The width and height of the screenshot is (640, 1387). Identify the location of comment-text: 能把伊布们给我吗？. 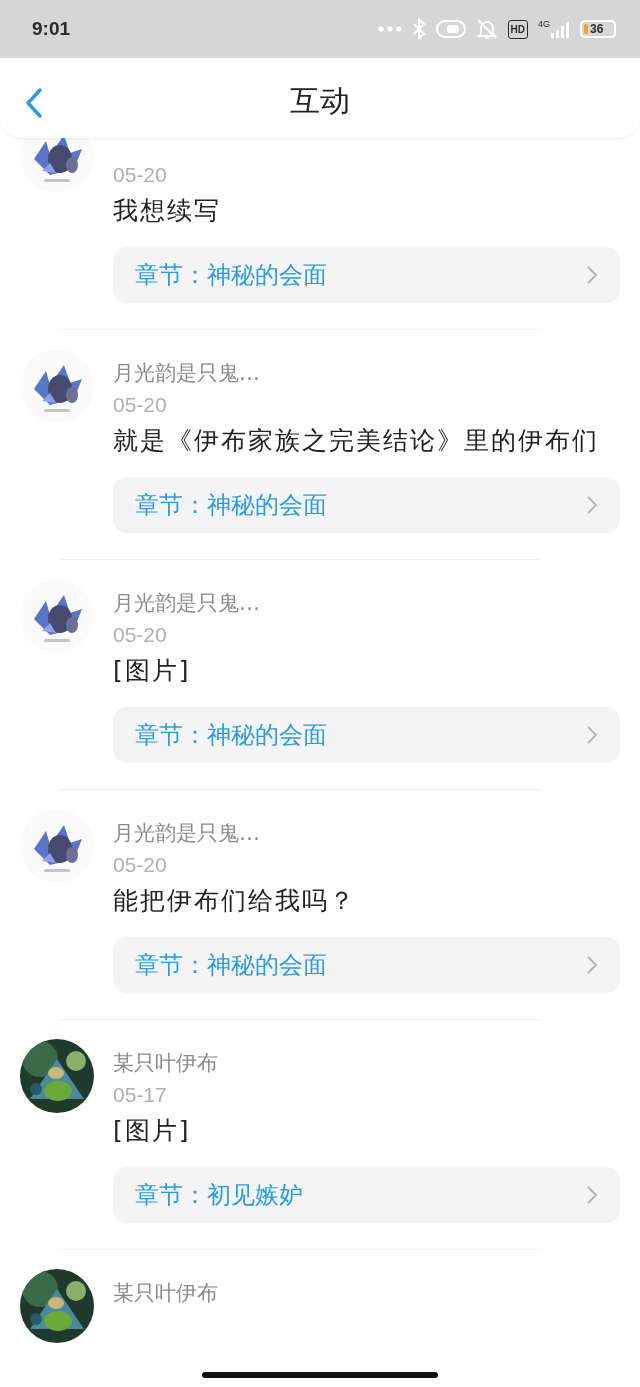
(235, 901).